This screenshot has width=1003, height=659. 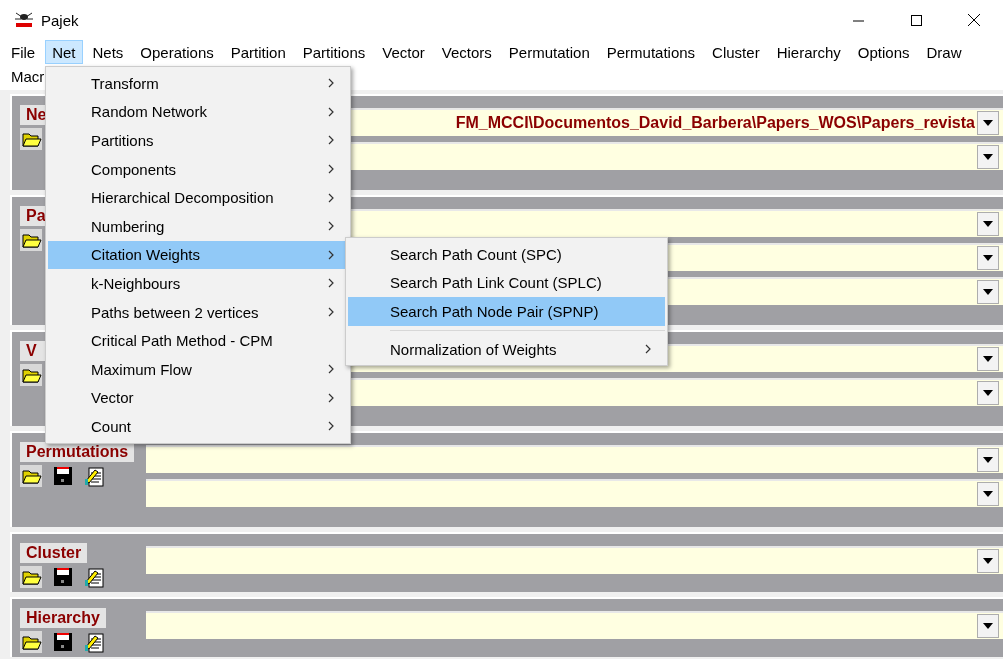 What do you see at coordinates (715, 123) in the screenshot?
I see `combo-value: FM_MCCI\Documentos_David_Barbera\Papers_WOS\Papers_revista` at bounding box center [715, 123].